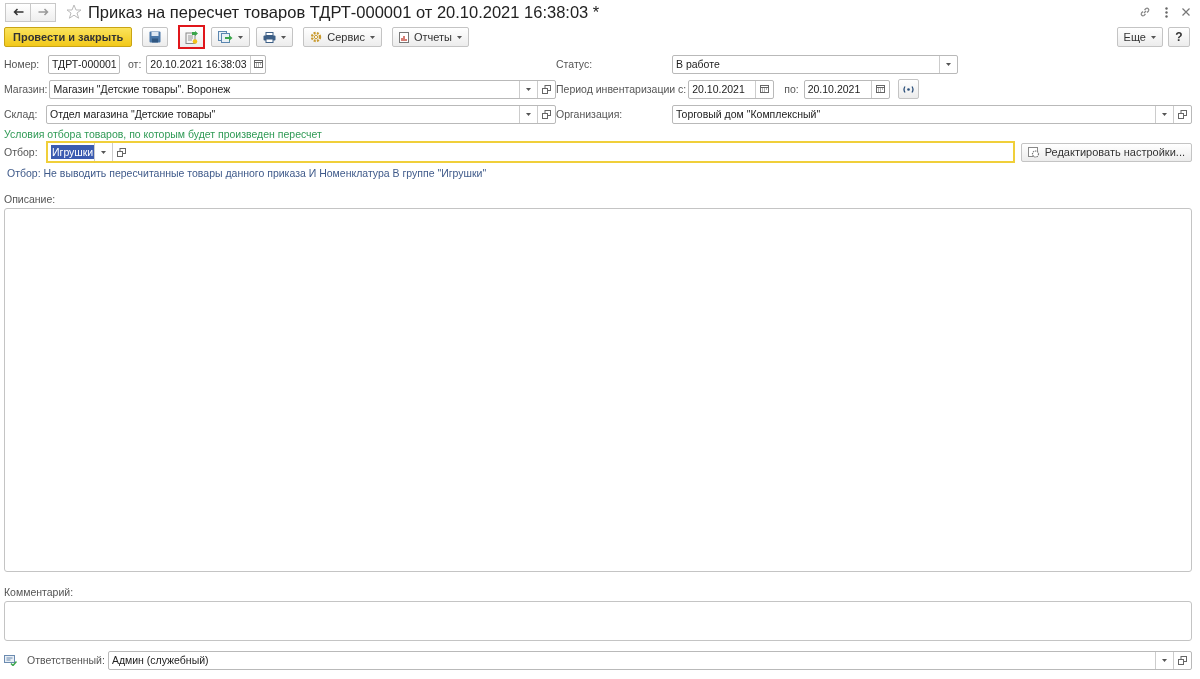 This screenshot has width=1200, height=679. What do you see at coordinates (403, 37) in the screenshot?
I see `report-icon` at bounding box center [403, 37].